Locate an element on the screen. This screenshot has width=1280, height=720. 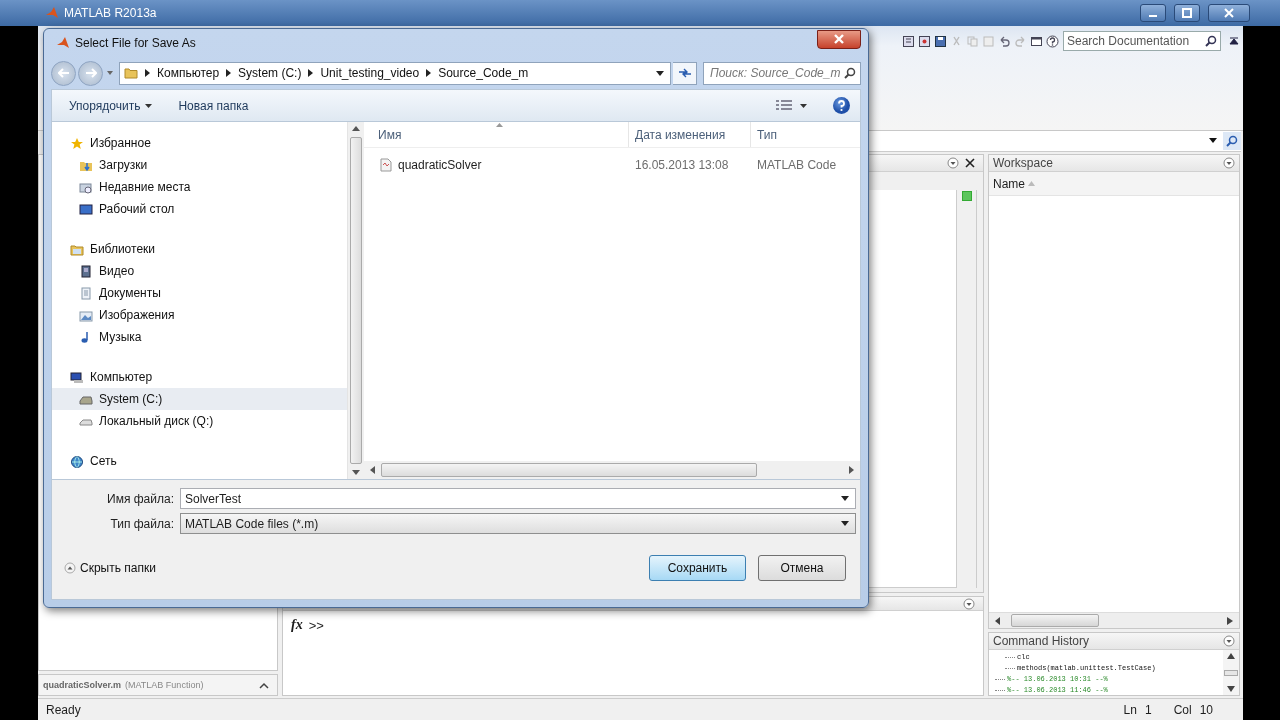
maximize-button is located at coordinates (1187, 13).